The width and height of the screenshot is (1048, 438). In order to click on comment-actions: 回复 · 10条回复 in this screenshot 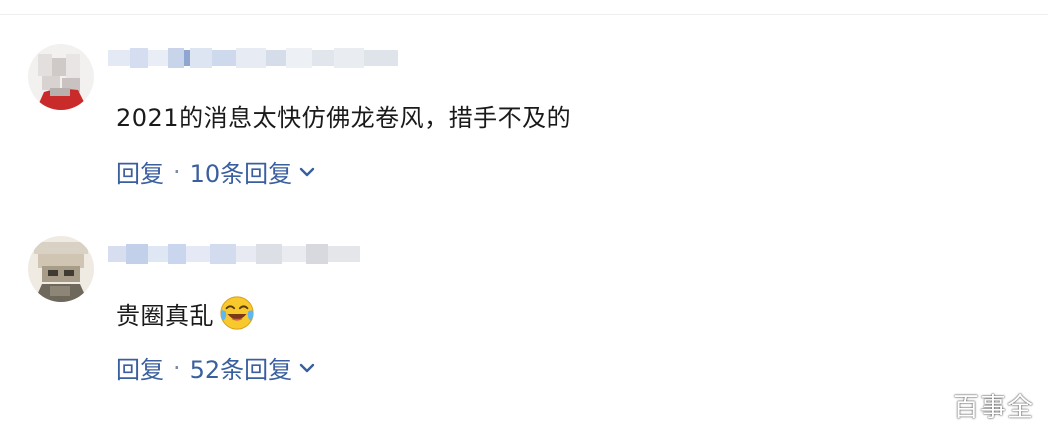, I will do `click(216, 171)`.